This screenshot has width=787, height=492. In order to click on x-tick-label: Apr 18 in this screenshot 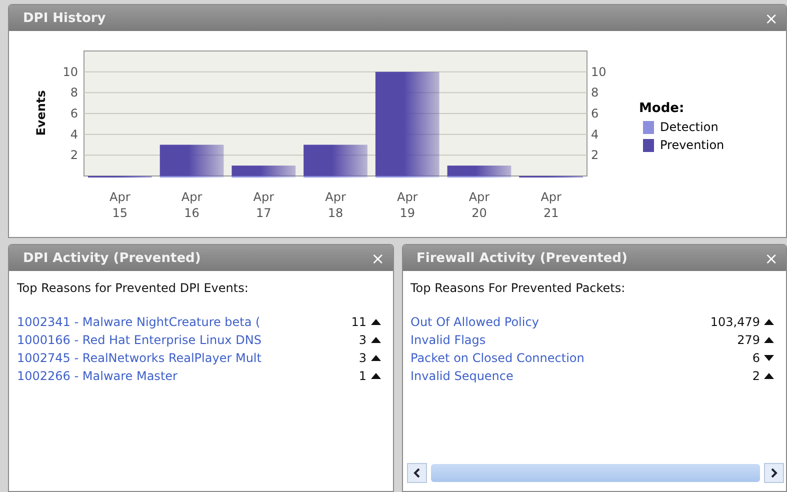, I will do `click(335, 205)`.